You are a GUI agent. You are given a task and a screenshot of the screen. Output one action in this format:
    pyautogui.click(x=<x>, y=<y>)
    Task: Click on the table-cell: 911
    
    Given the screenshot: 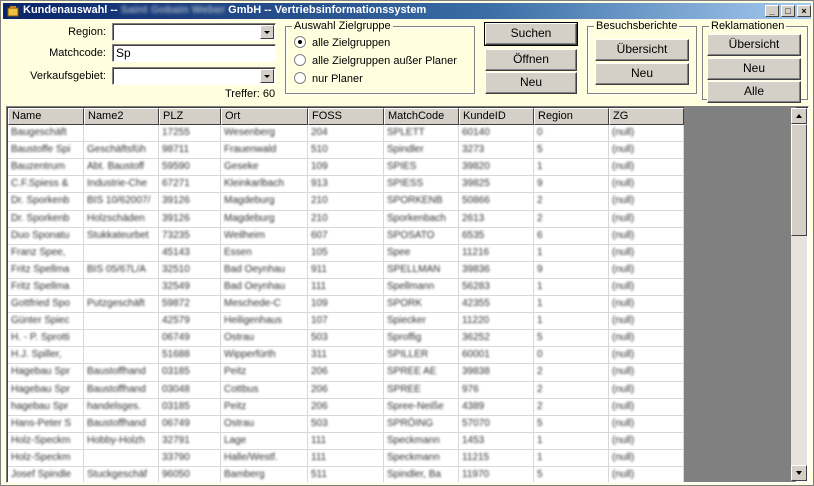 What is the action you would take?
    pyautogui.click(x=346, y=271)
    